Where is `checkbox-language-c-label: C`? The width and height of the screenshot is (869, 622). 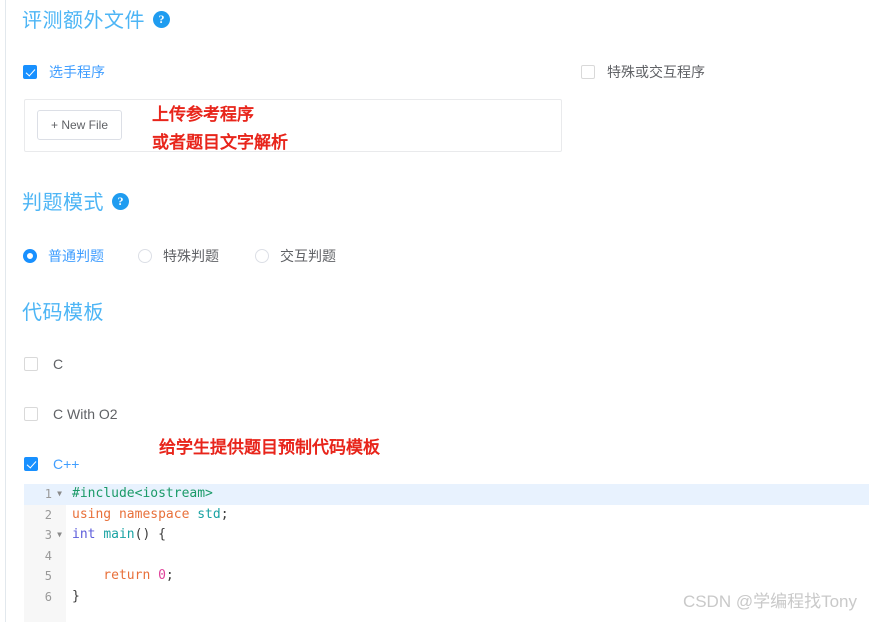 checkbox-language-c-label: C is located at coordinates (58, 364).